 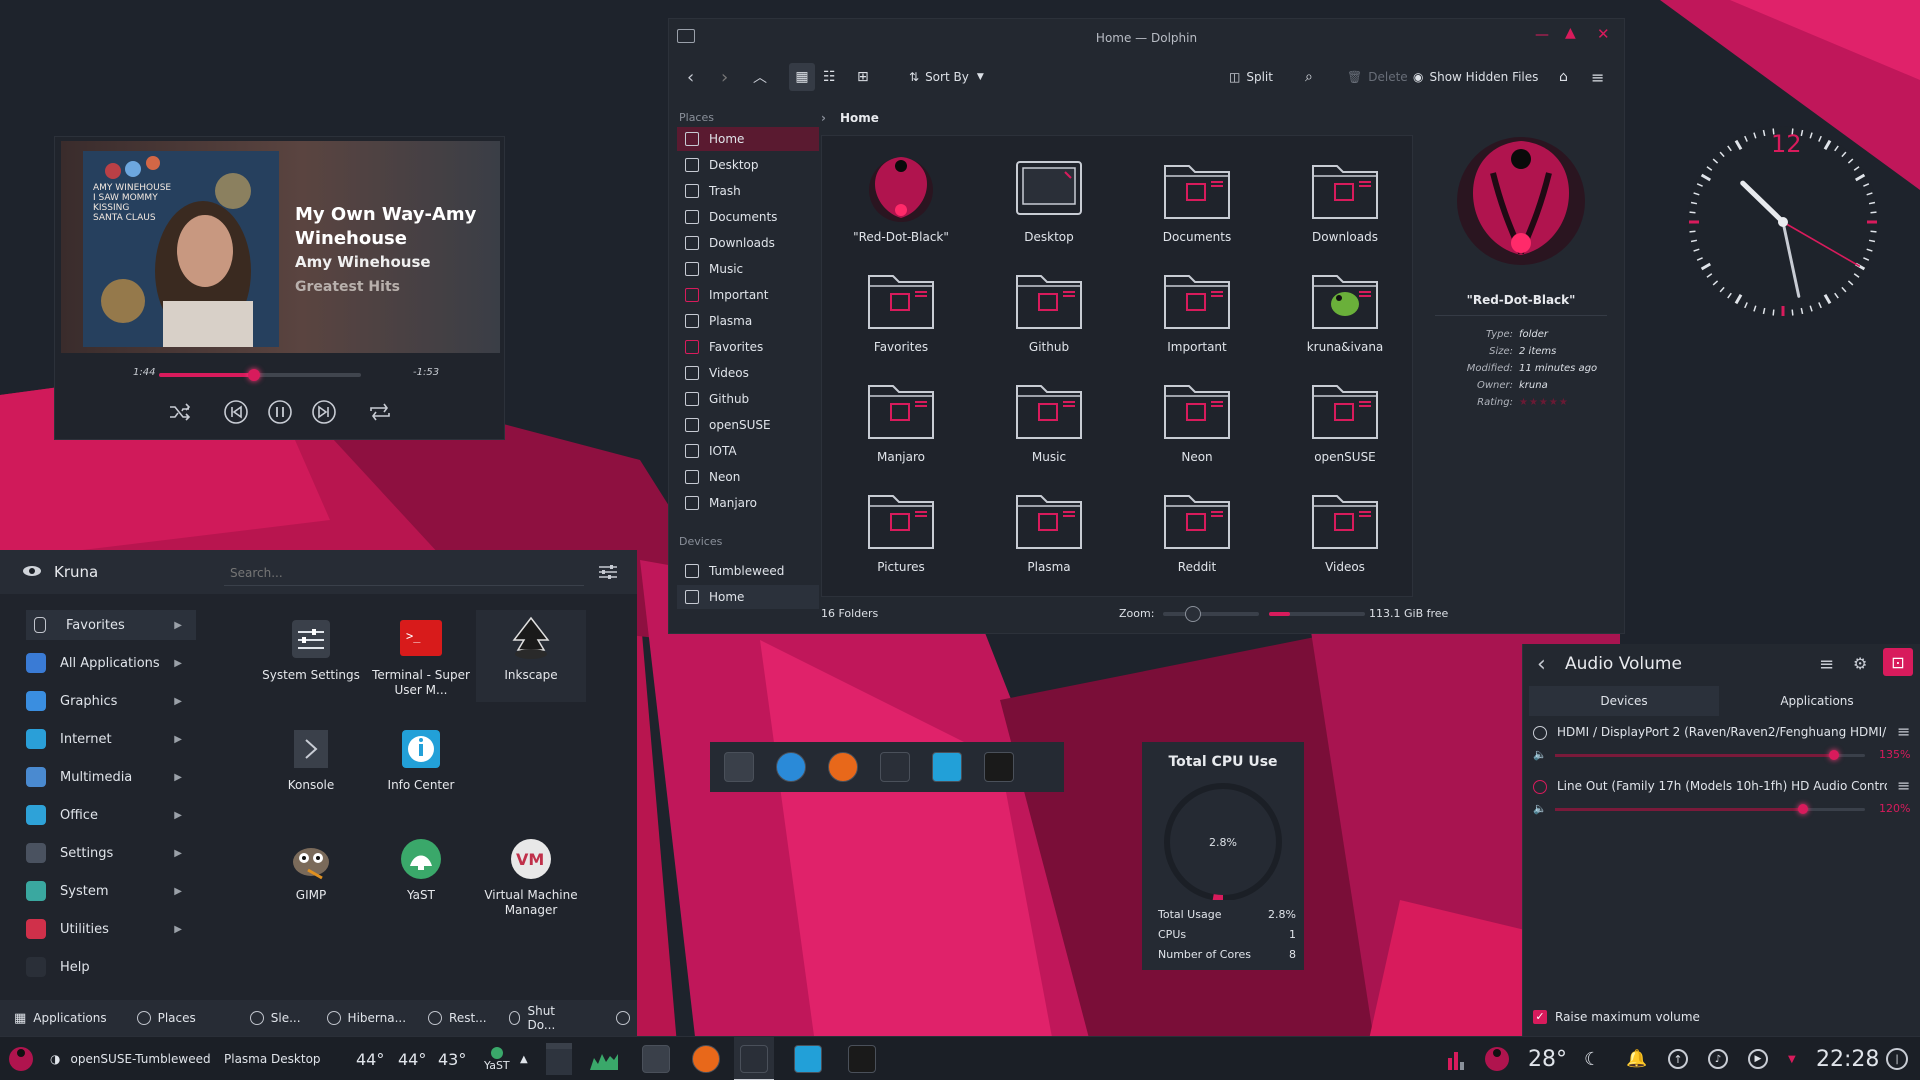 What do you see at coordinates (1345, 529) in the screenshot?
I see `folder-item: Videos` at bounding box center [1345, 529].